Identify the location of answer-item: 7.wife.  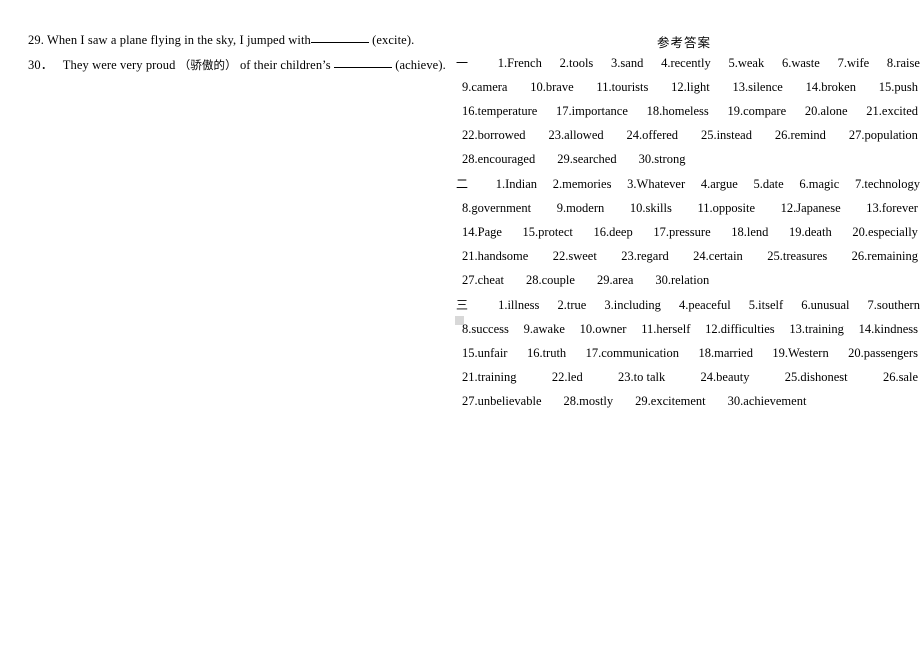
(853, 63).